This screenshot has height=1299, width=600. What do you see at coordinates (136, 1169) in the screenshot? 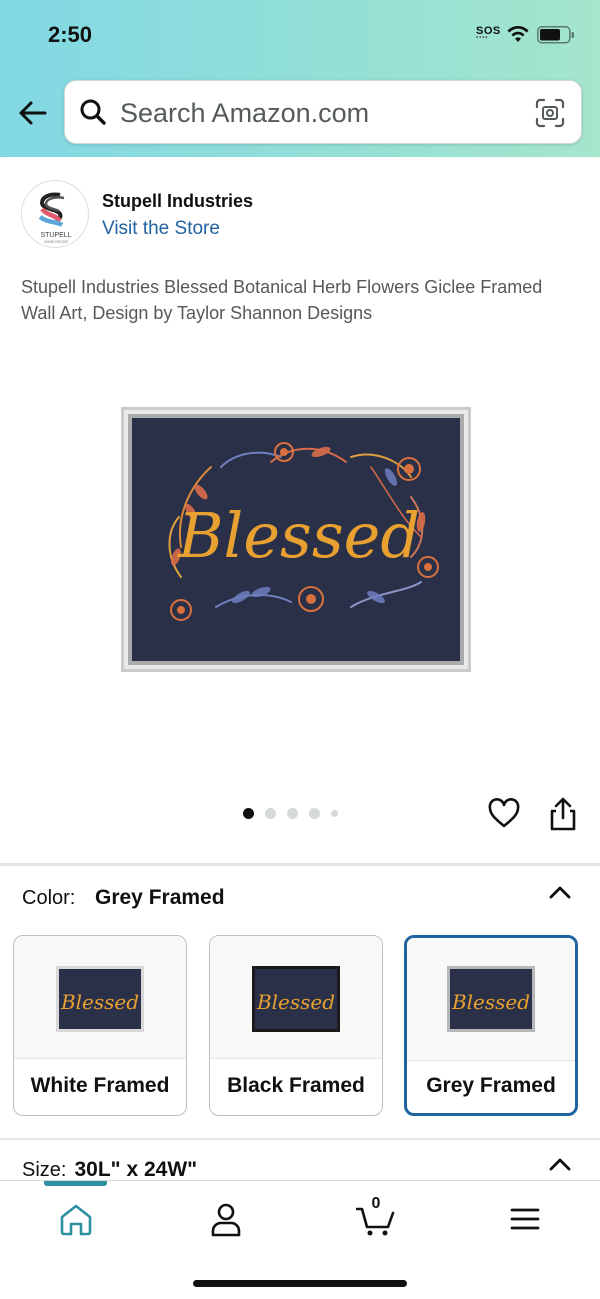
I see `size-value: 30L" x 24W"` at bounding box center [136, 1169].